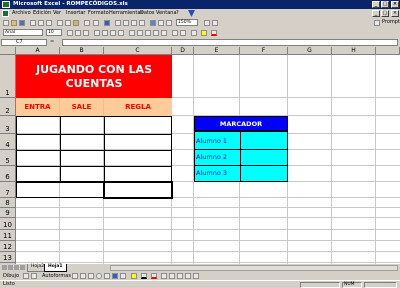 The height and width of the screenshot is (288, 400). What do you see at coordinates (41, 22) in the screenshot?
I see `preview-icon` at bounding box center [41, 22].